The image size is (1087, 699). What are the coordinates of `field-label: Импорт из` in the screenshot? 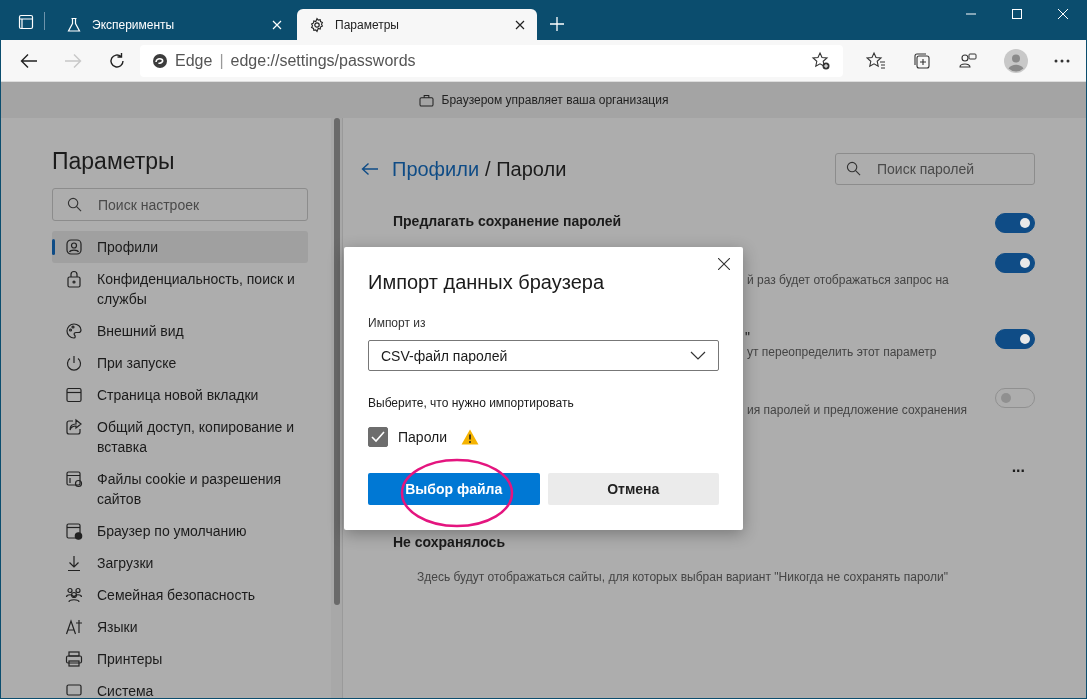 It's located at (397, 323).